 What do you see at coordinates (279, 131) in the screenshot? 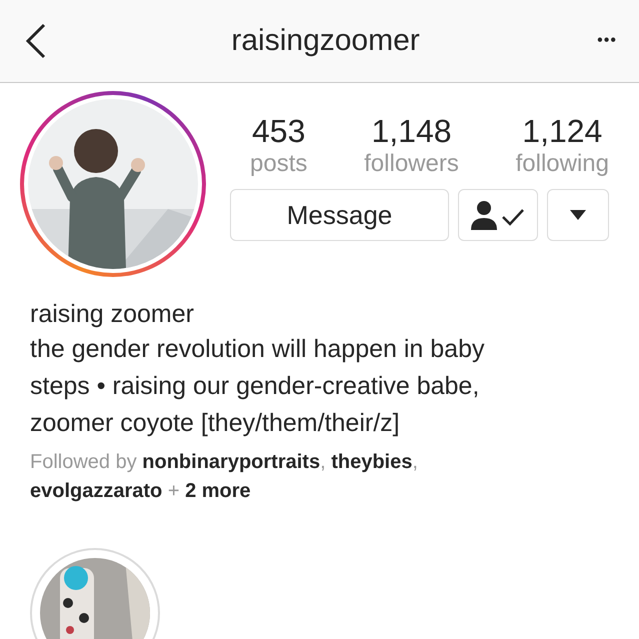
I see `stat-count: 453` at bounding box center [279, 131].